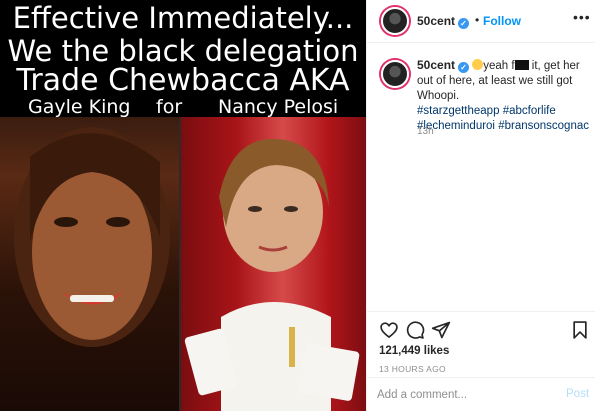 The width and height of the screenshot is (595, 411). Describe the element at coordinates (79, 107) in the screenshot. I see `meme-caption-name-left: Gayle King` at that location.